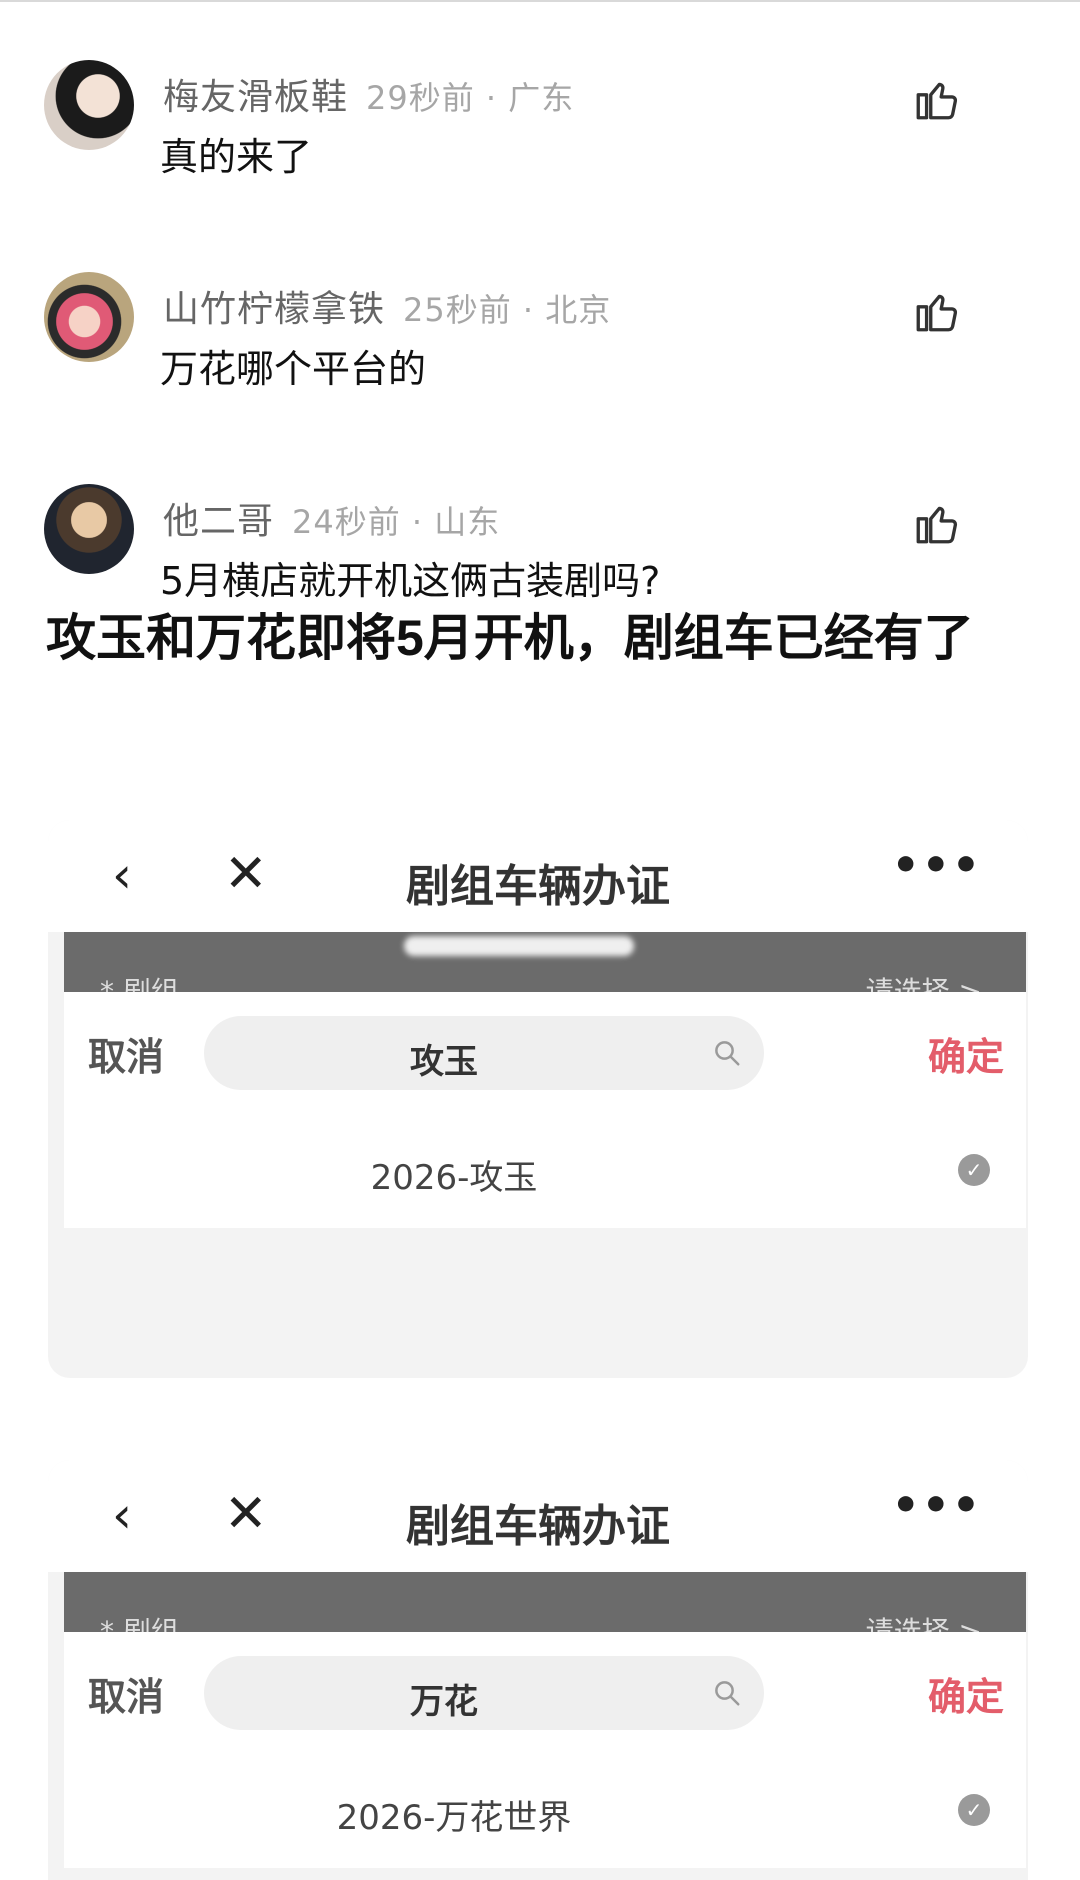 This screenshot has width=1080, height=1880. I want to click on comment-author: 梅友滑板鞋 29秒前 · 广东, so click(368, 94).